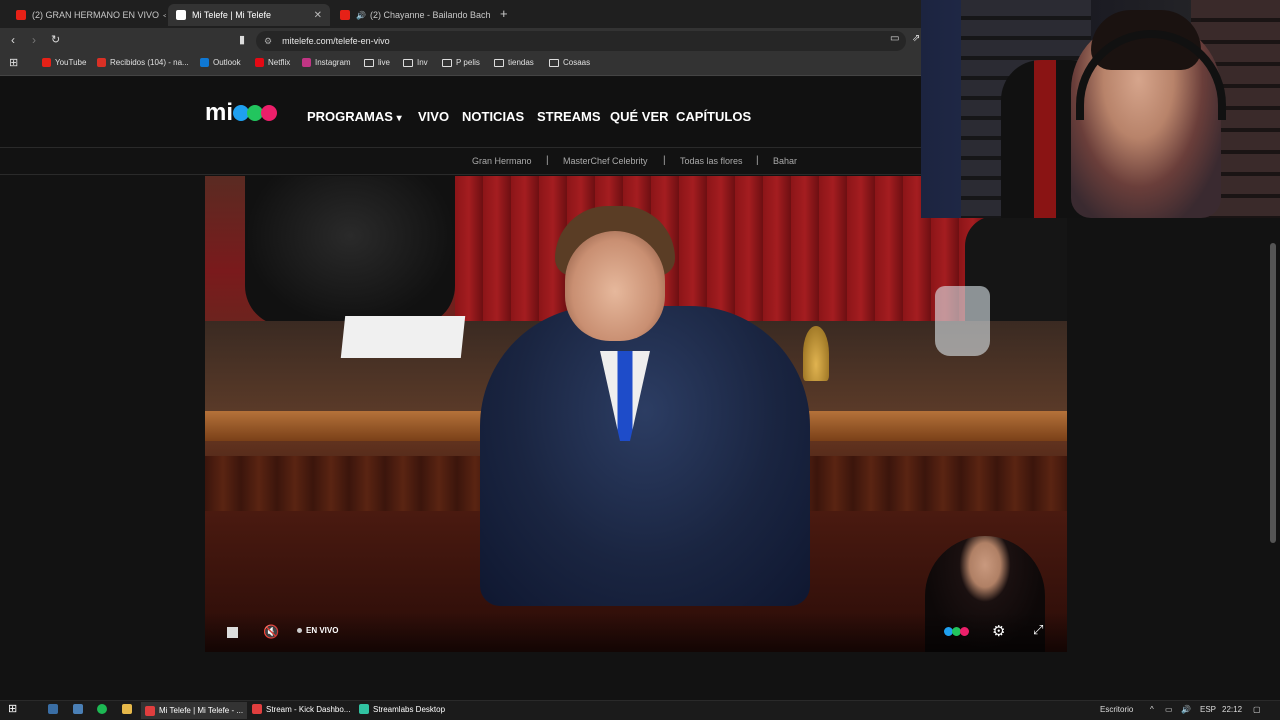  I want to click on file-explorer-icon, so click(55, 709).